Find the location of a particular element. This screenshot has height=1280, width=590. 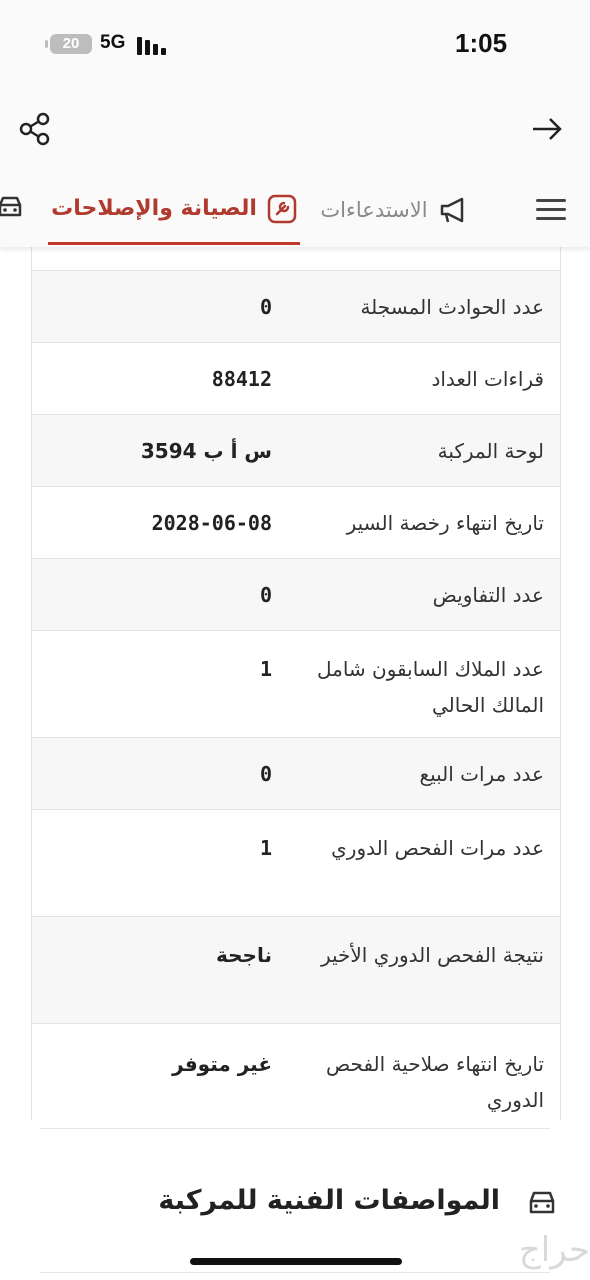

wrench-icon is located at coordinates (282, 208).